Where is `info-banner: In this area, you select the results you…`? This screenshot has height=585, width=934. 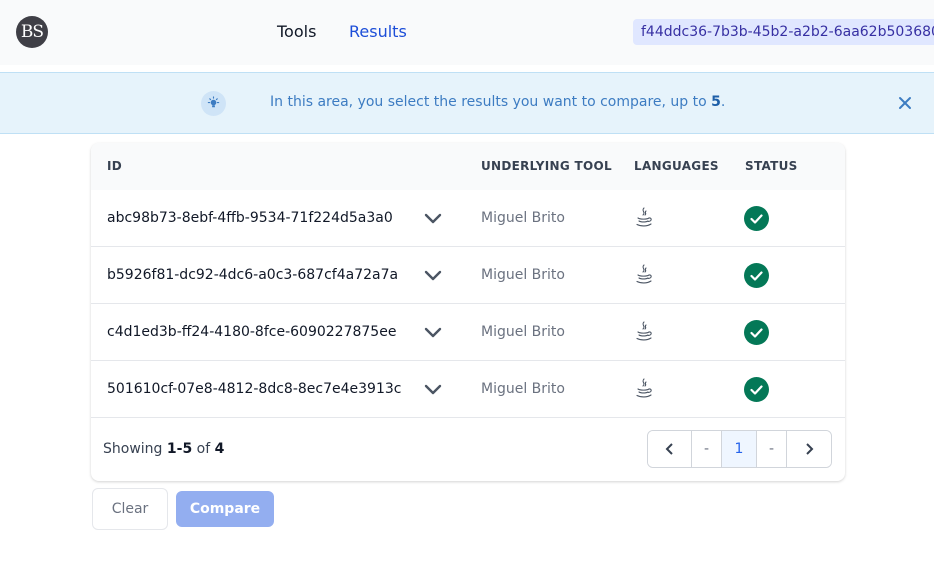
info-banner: In this area, you select the results you… is located at coordinates (467, 103).